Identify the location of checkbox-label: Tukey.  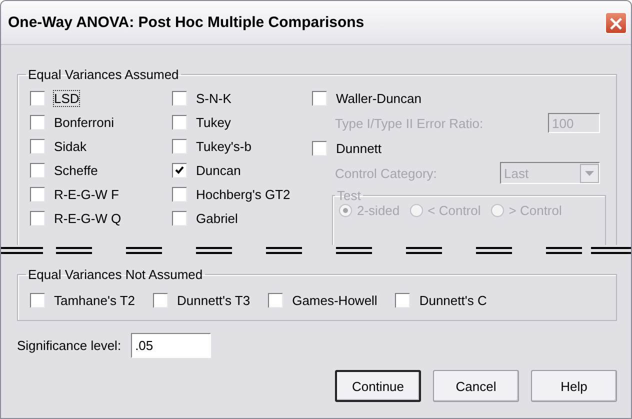
(213, 122).